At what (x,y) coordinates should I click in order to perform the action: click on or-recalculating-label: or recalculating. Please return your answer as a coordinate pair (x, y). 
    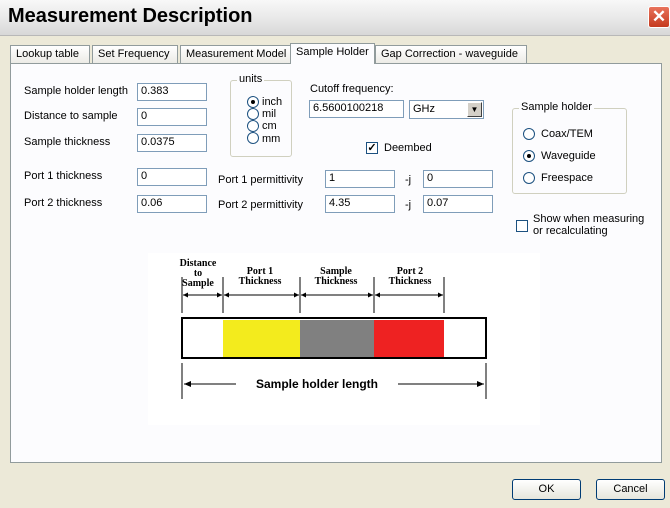
    Looking at the image, I should click on (570, 231).